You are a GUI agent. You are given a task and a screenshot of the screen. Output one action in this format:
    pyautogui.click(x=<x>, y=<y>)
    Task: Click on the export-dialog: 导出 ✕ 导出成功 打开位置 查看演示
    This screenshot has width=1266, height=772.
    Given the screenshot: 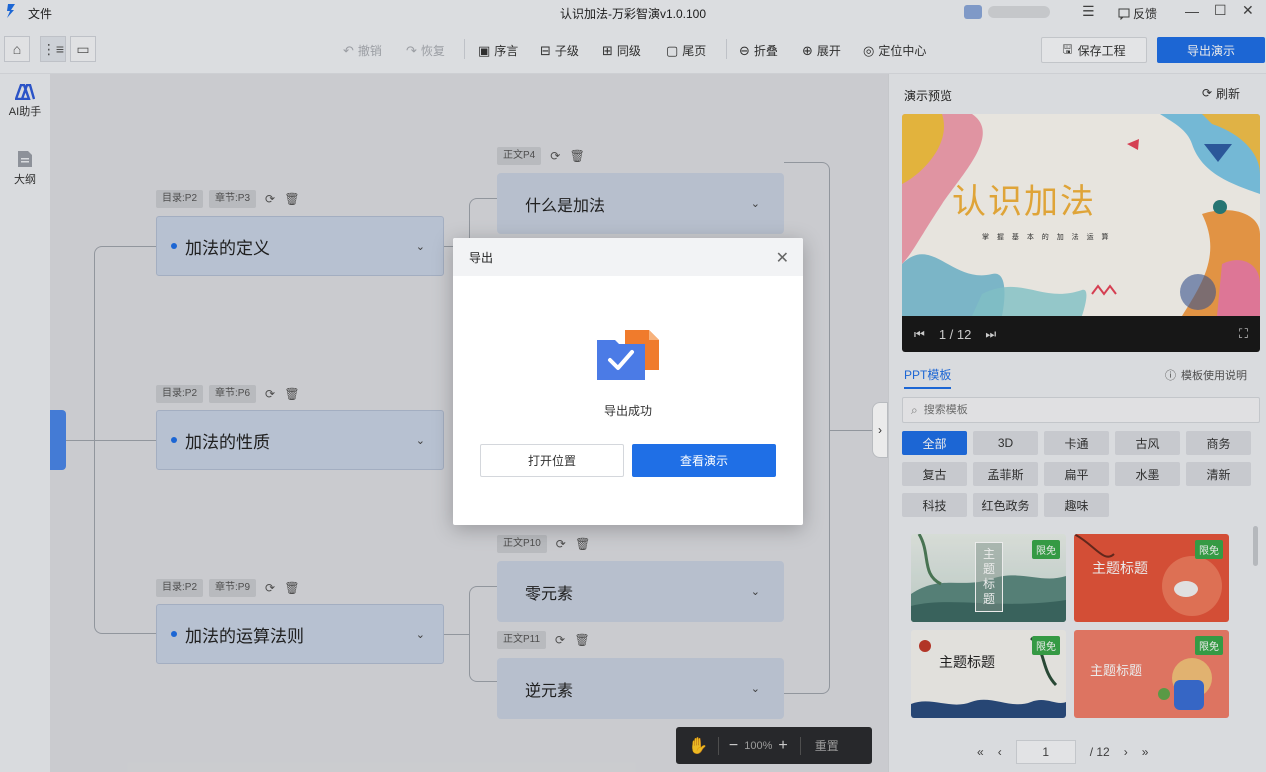 What is the action you would take?
    pyautogui.click(x=628, y=381)
    